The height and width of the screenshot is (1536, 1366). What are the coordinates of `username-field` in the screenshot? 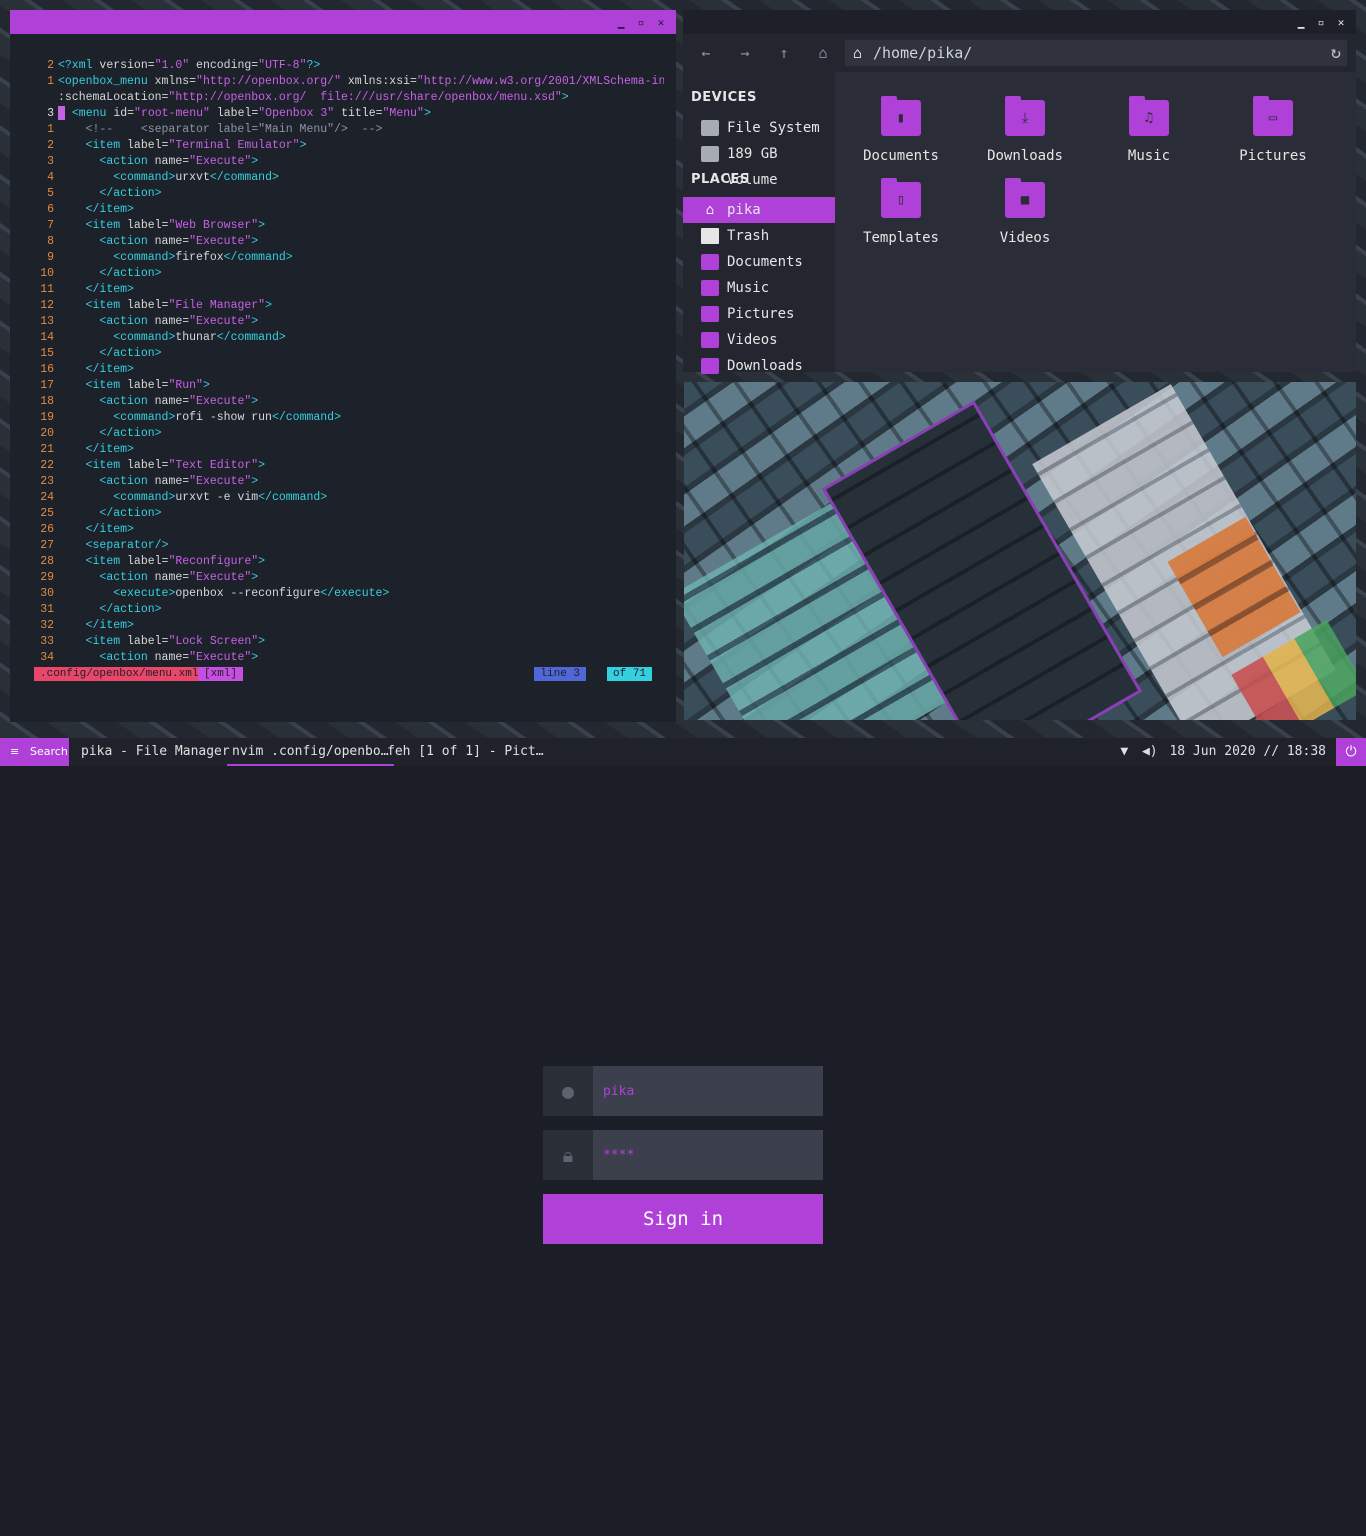 It's located at (708, 1091).